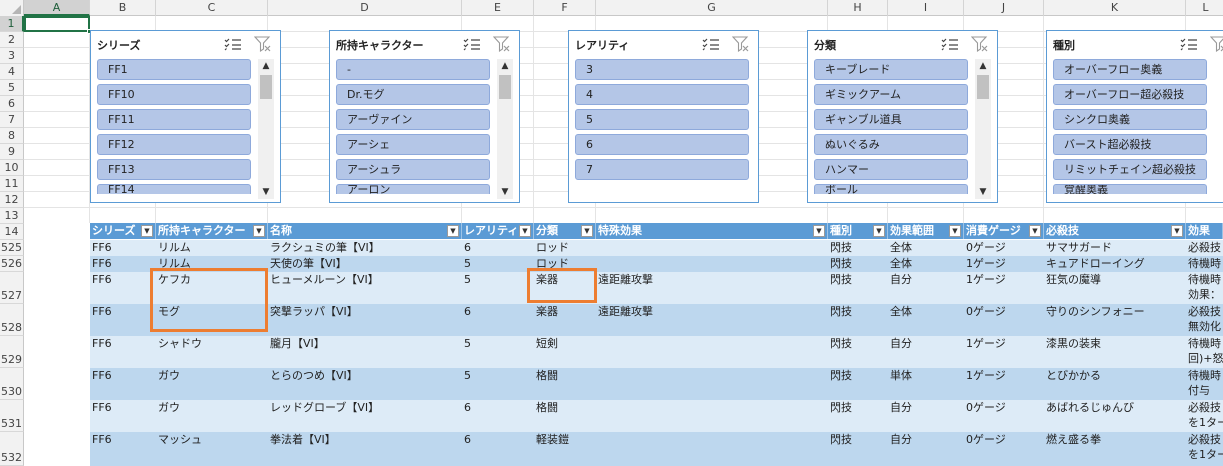 Image resolution: width=1223 pixels, height=466 pixels. What do you see at coordinates (565, 407) in the screenshot?
I see `cell-category: 格闘` at bounding box center [565, 407].